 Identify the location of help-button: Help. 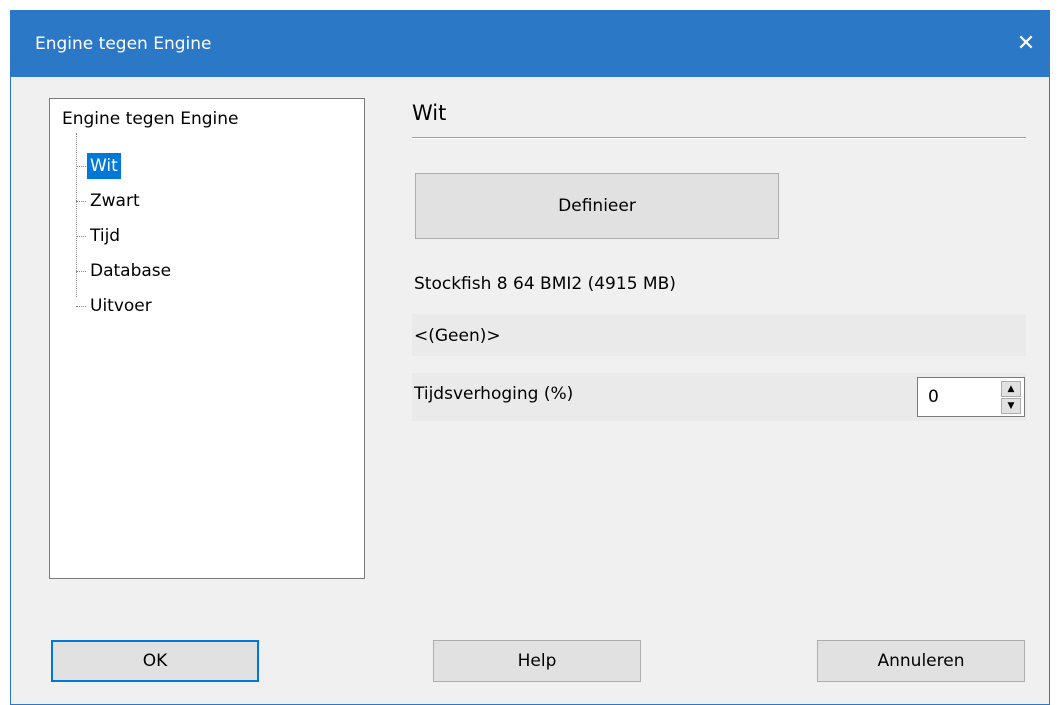
(537, 661).